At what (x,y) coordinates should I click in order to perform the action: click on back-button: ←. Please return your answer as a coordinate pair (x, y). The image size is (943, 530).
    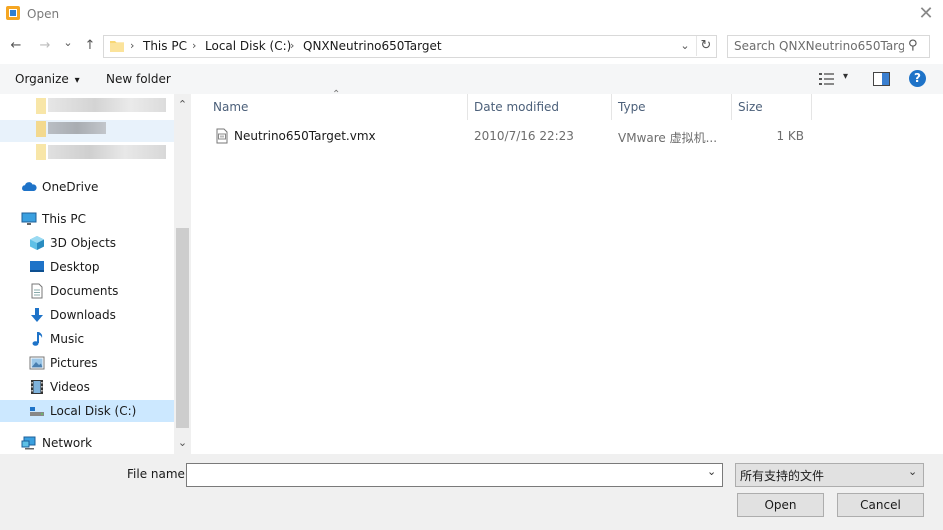
    Looking at the image, I should click on (16, 46).